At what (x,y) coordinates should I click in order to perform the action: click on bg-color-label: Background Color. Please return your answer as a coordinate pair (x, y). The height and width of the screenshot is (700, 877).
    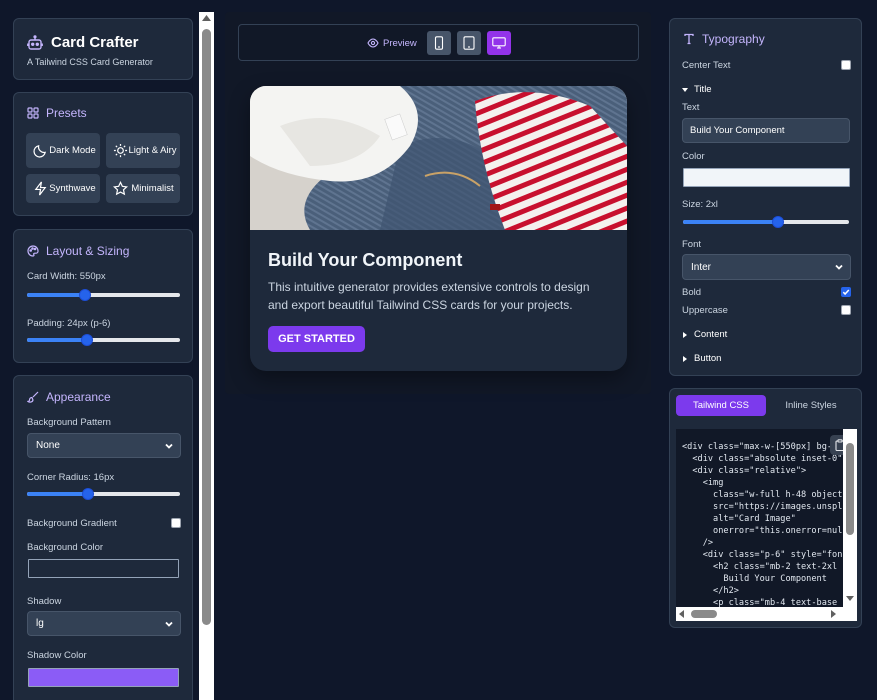
    Looking at the image, I should click on (65, 547).